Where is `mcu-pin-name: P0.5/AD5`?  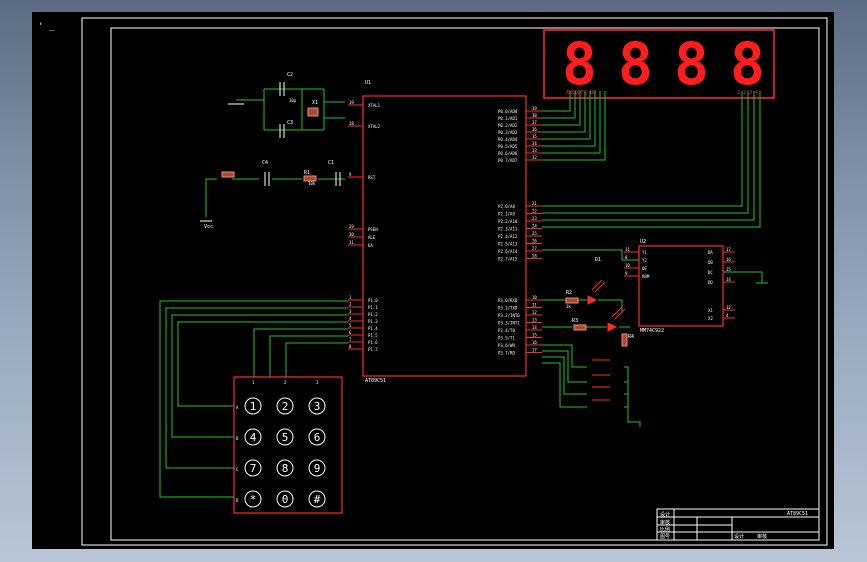 mcu-pin-name: P0.5/AD5 is located at coordinates (508, 146).